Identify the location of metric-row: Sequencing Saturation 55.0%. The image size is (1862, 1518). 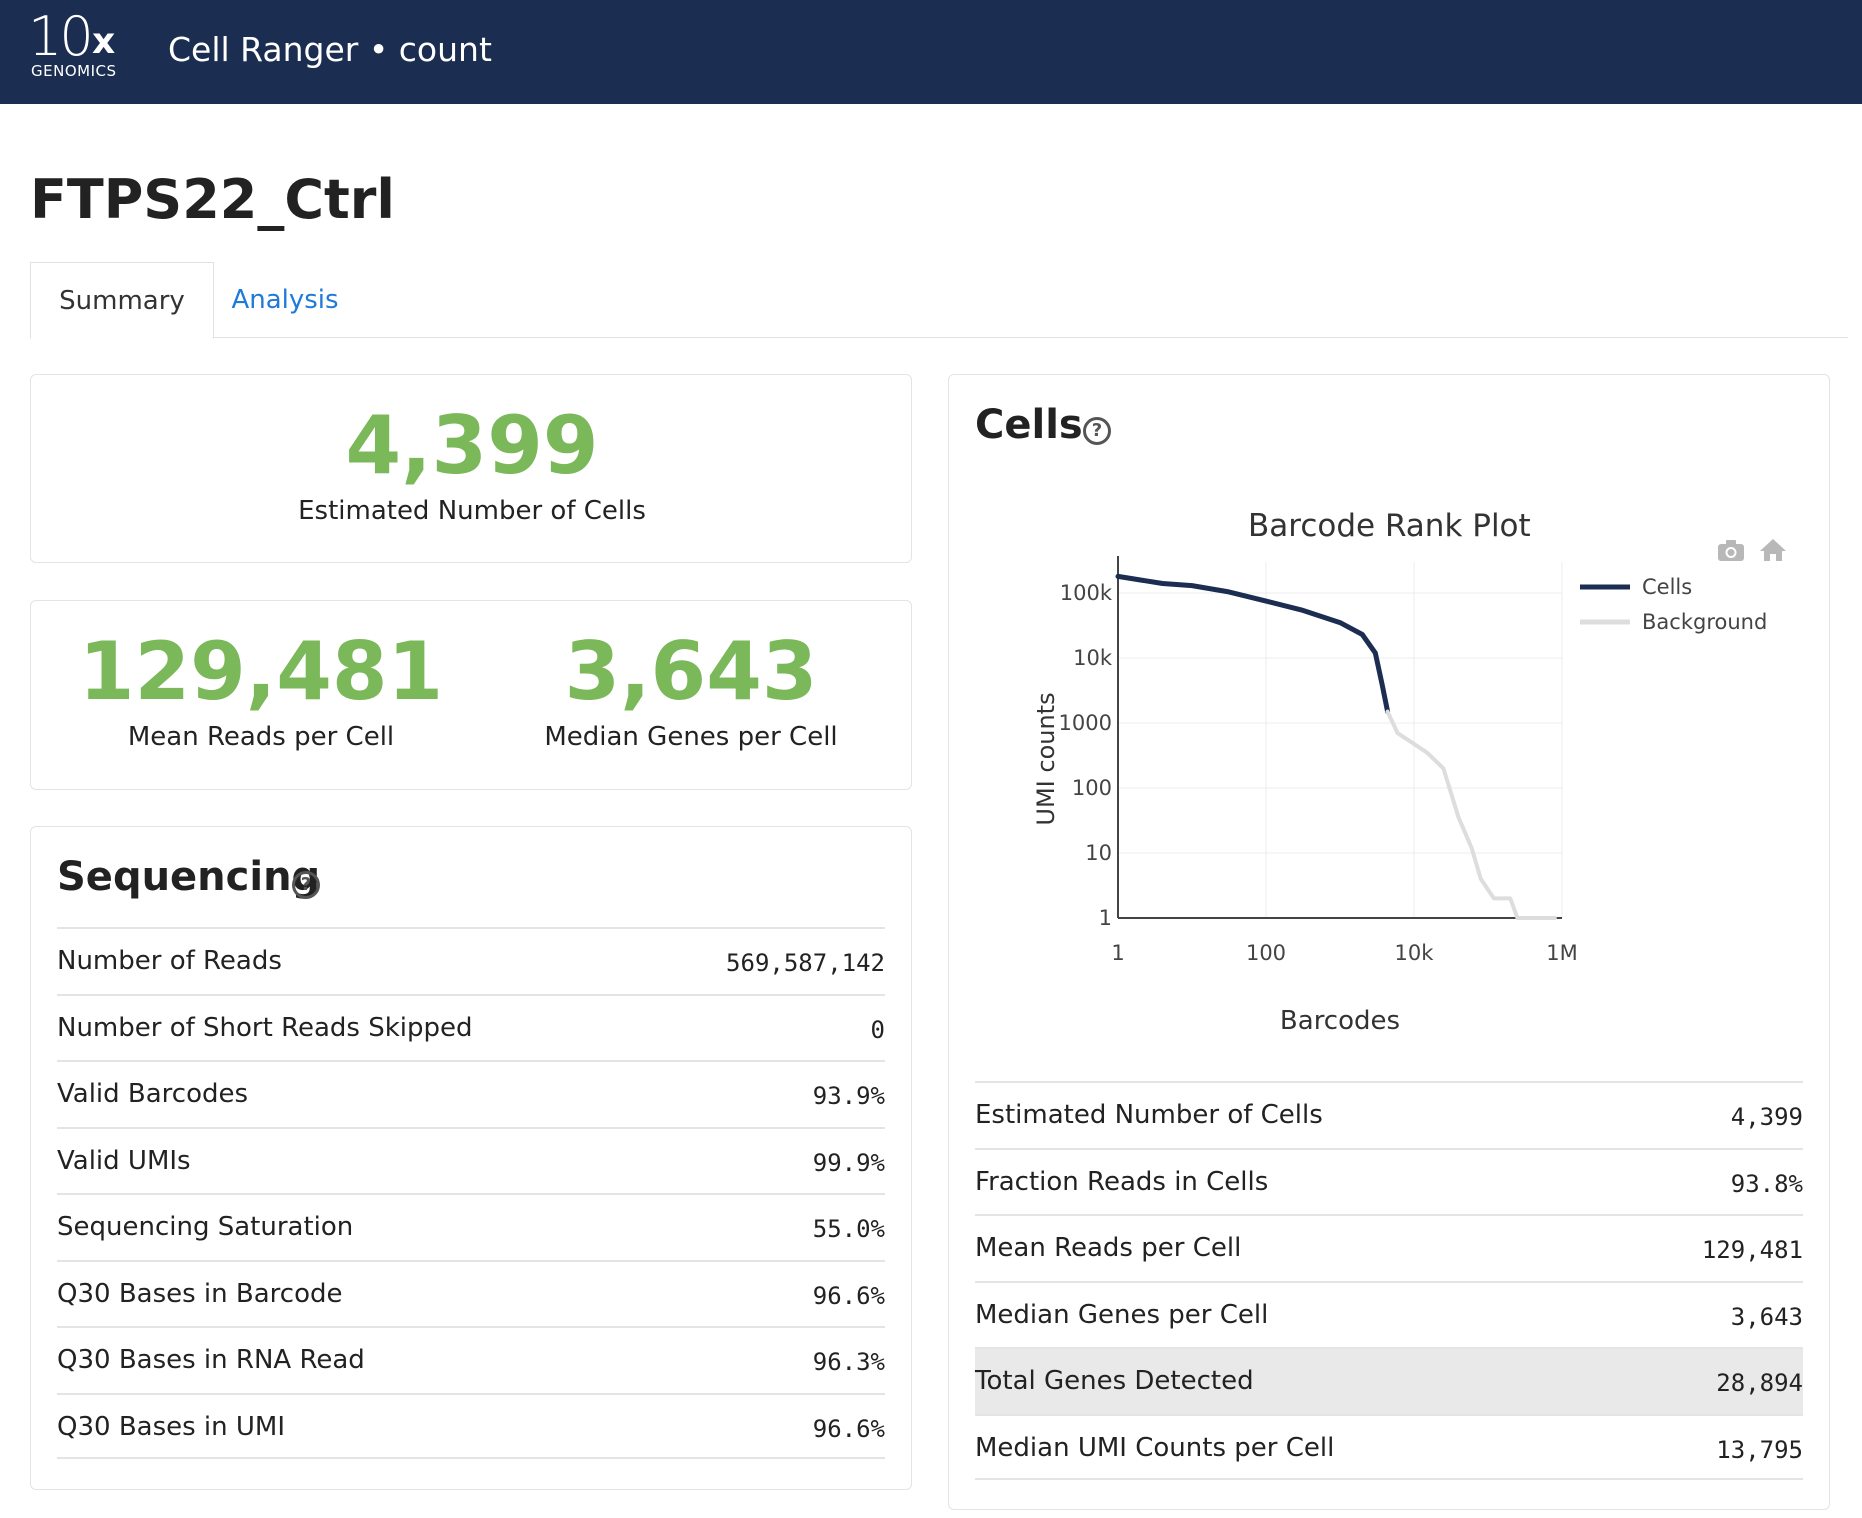
(471, 1226).